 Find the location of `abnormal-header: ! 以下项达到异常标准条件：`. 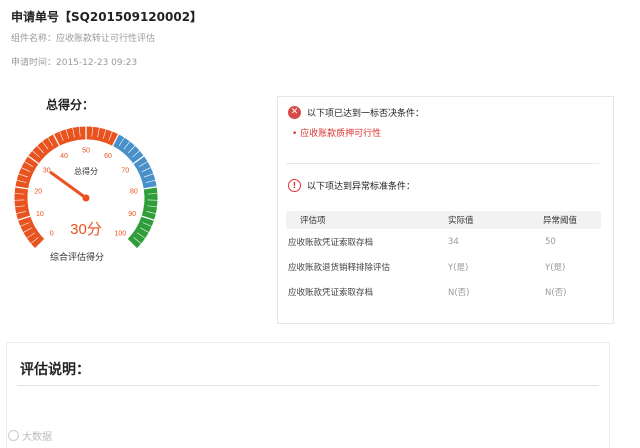

abnormal-header: ! 以下项达到异常标准条件： is located at coordinates (351, 185).